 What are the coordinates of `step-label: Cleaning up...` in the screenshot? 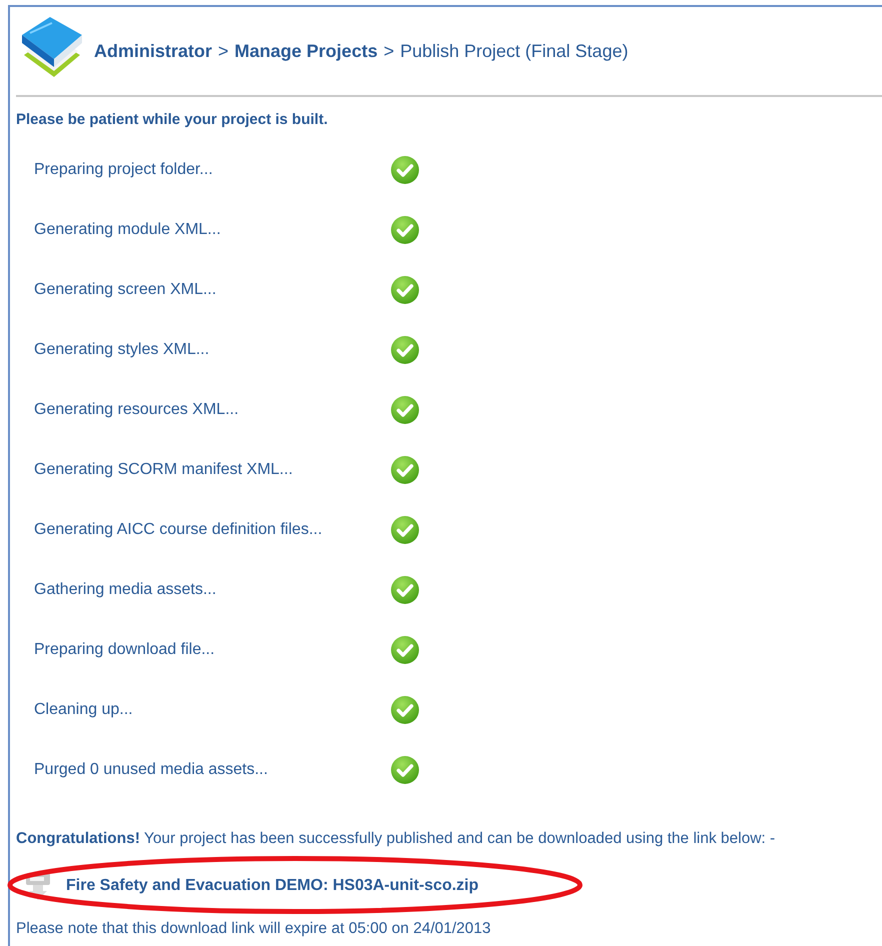 It's located at (84, 710).